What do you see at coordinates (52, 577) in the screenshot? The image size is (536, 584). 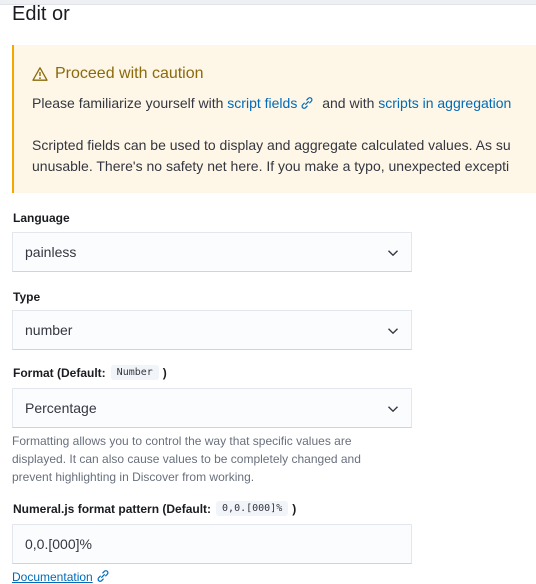 I see `documentation-link-text: Documentation` at bounding box center [52, 577].